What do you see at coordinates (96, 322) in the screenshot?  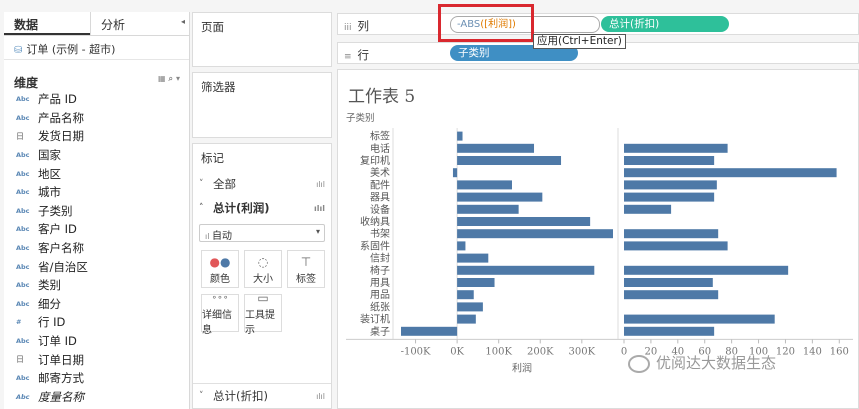 I see `field-item: # 行 ID` at bounding box center [96, 322].